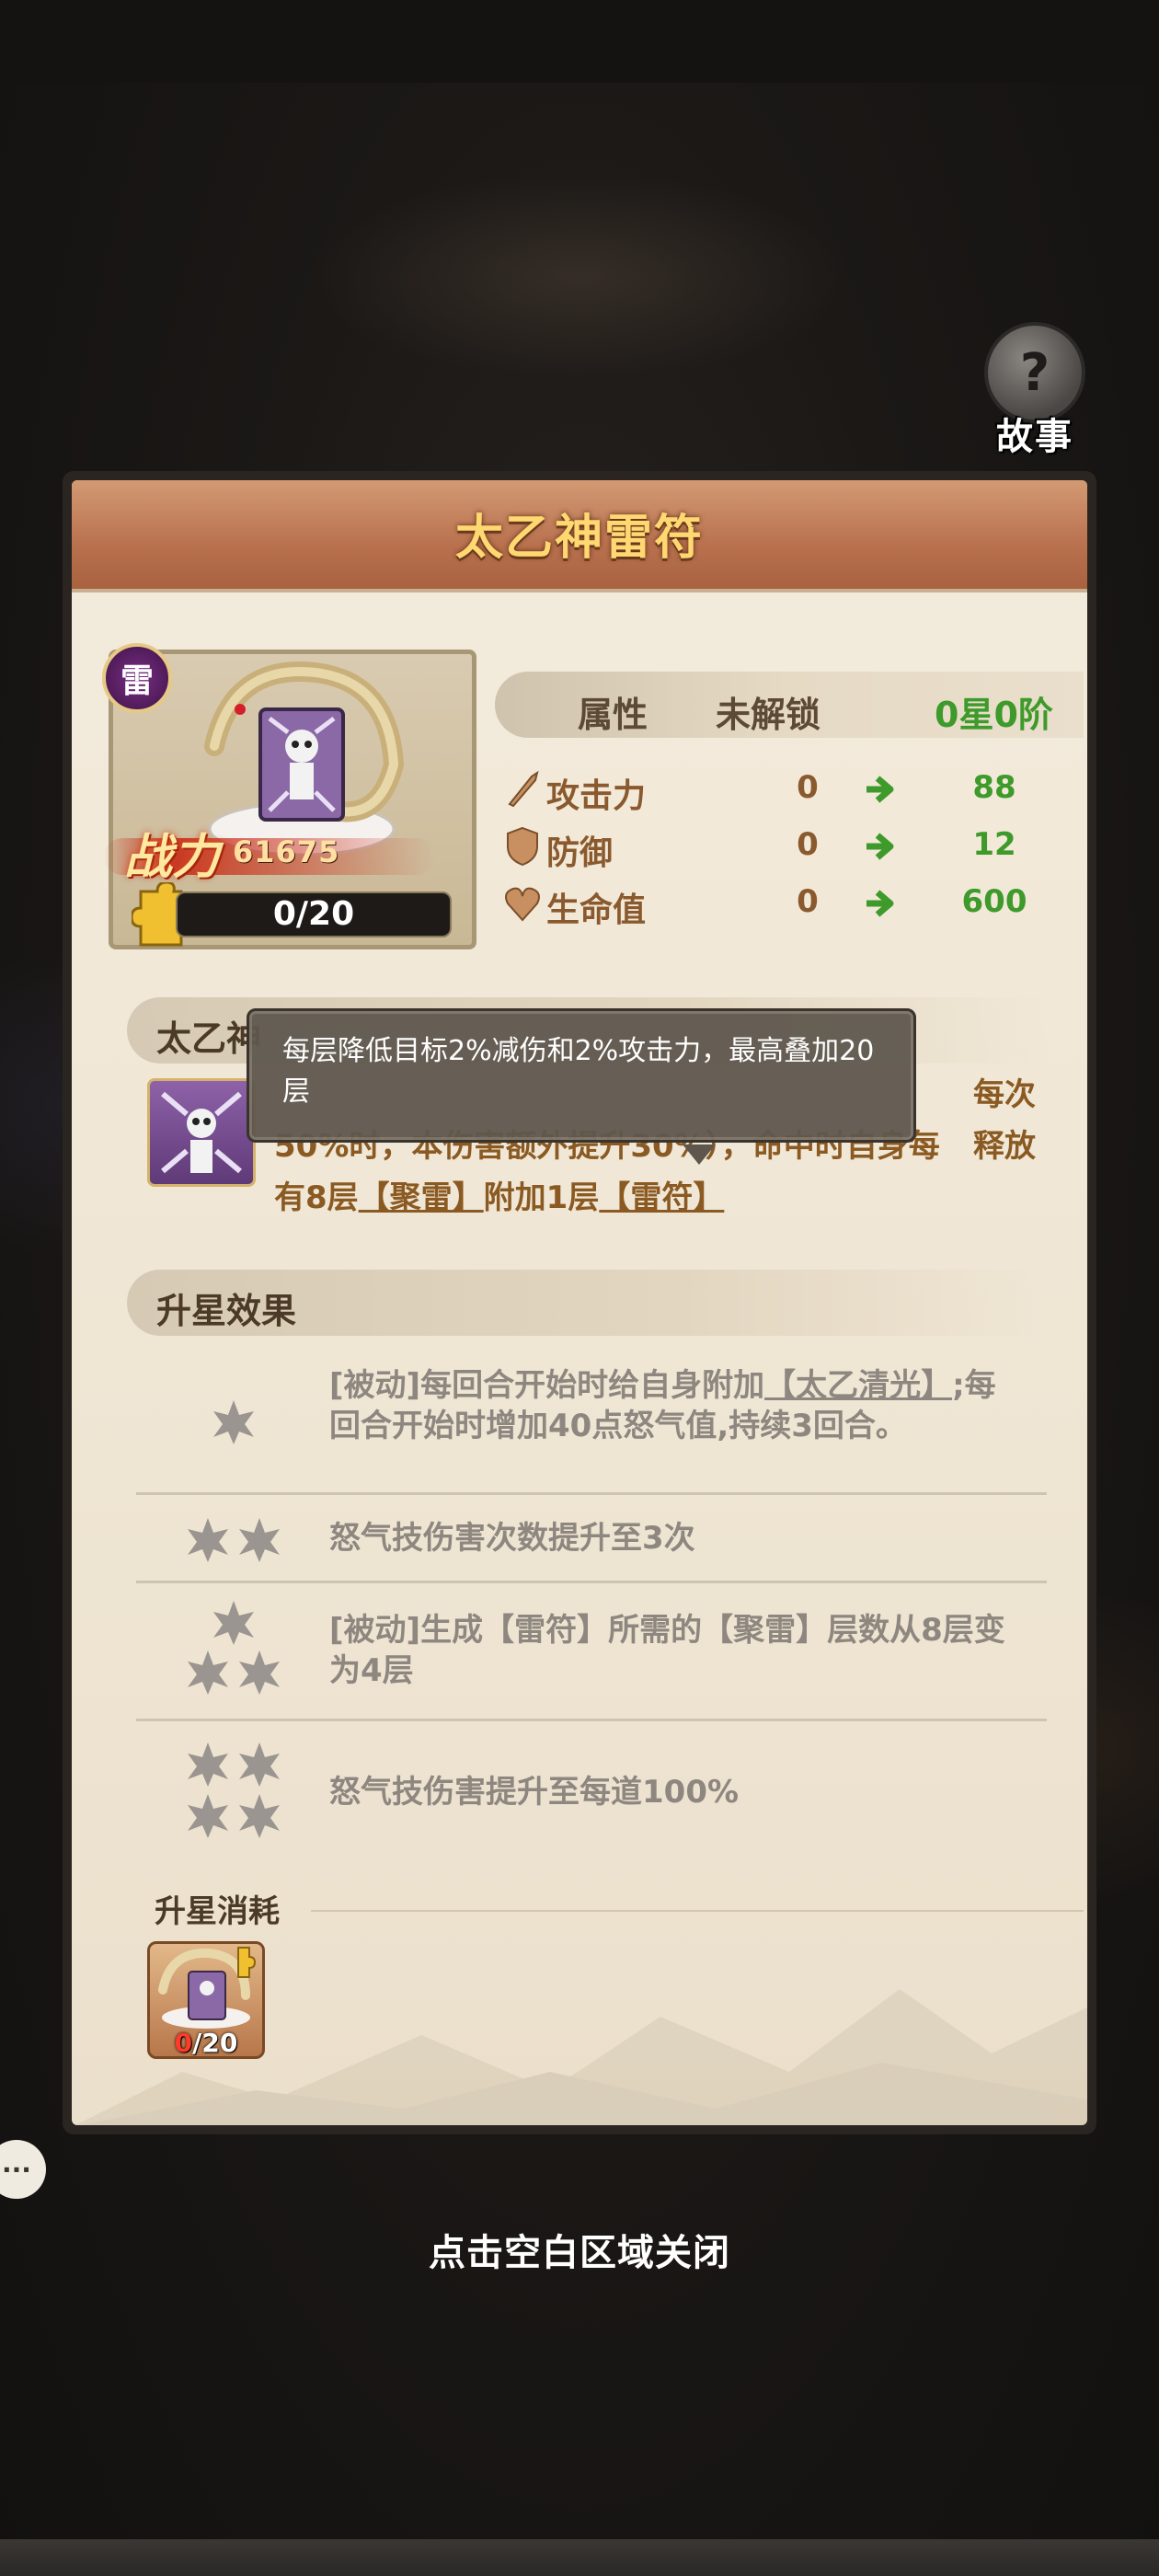  I want to click on story-label: 故事, so click(1034, 437).